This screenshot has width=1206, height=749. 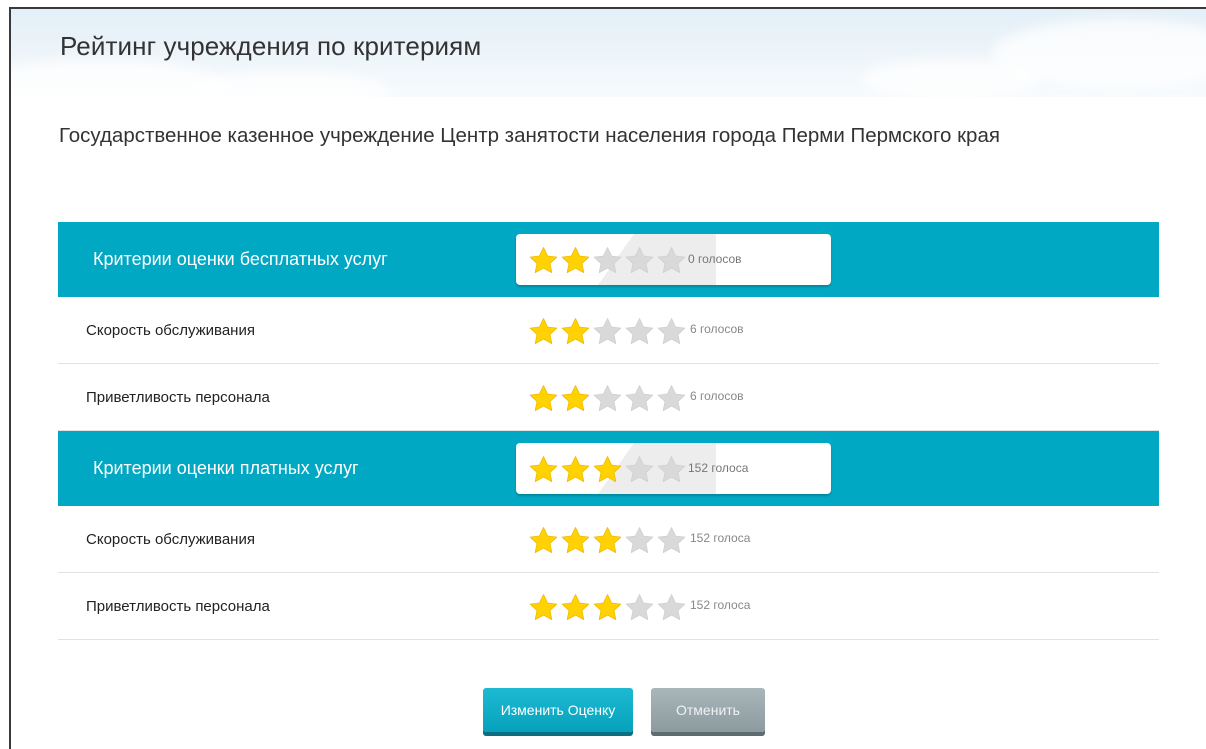 I want to click on page-title: Рейтинг учреждения по критериям, so click(x=271, y=46).